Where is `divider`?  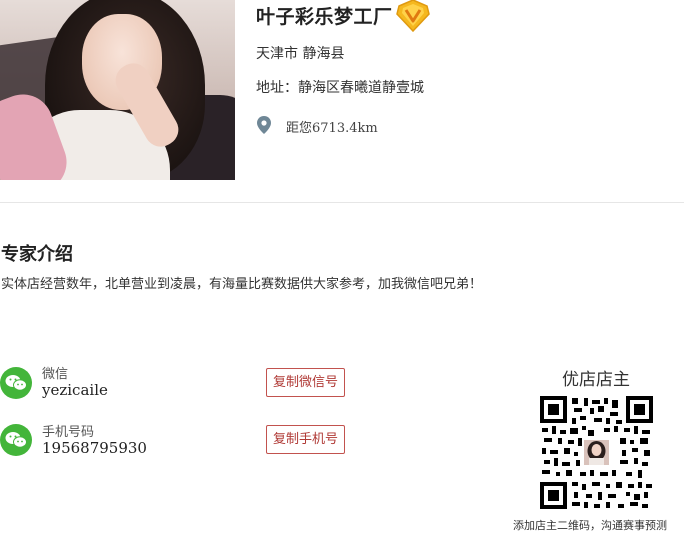 divider is located at coordinates (342, 202).